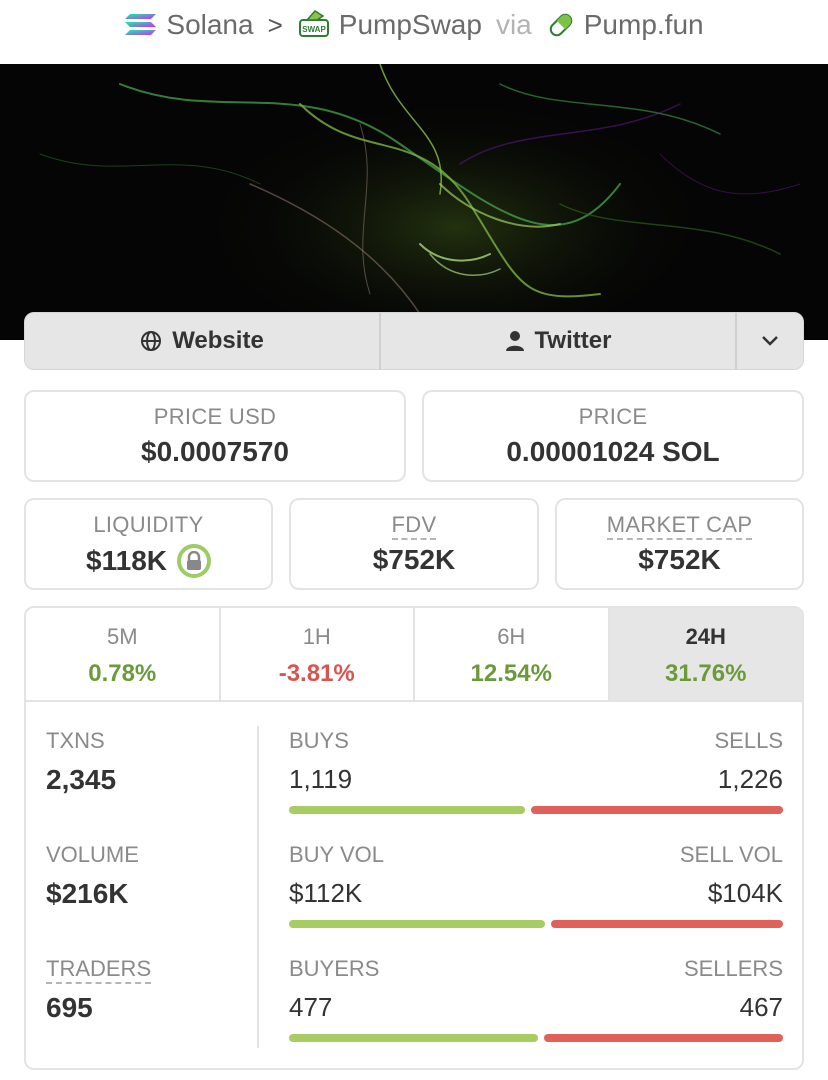  I want to click on buys-value: 1,119, so click(321, 779).